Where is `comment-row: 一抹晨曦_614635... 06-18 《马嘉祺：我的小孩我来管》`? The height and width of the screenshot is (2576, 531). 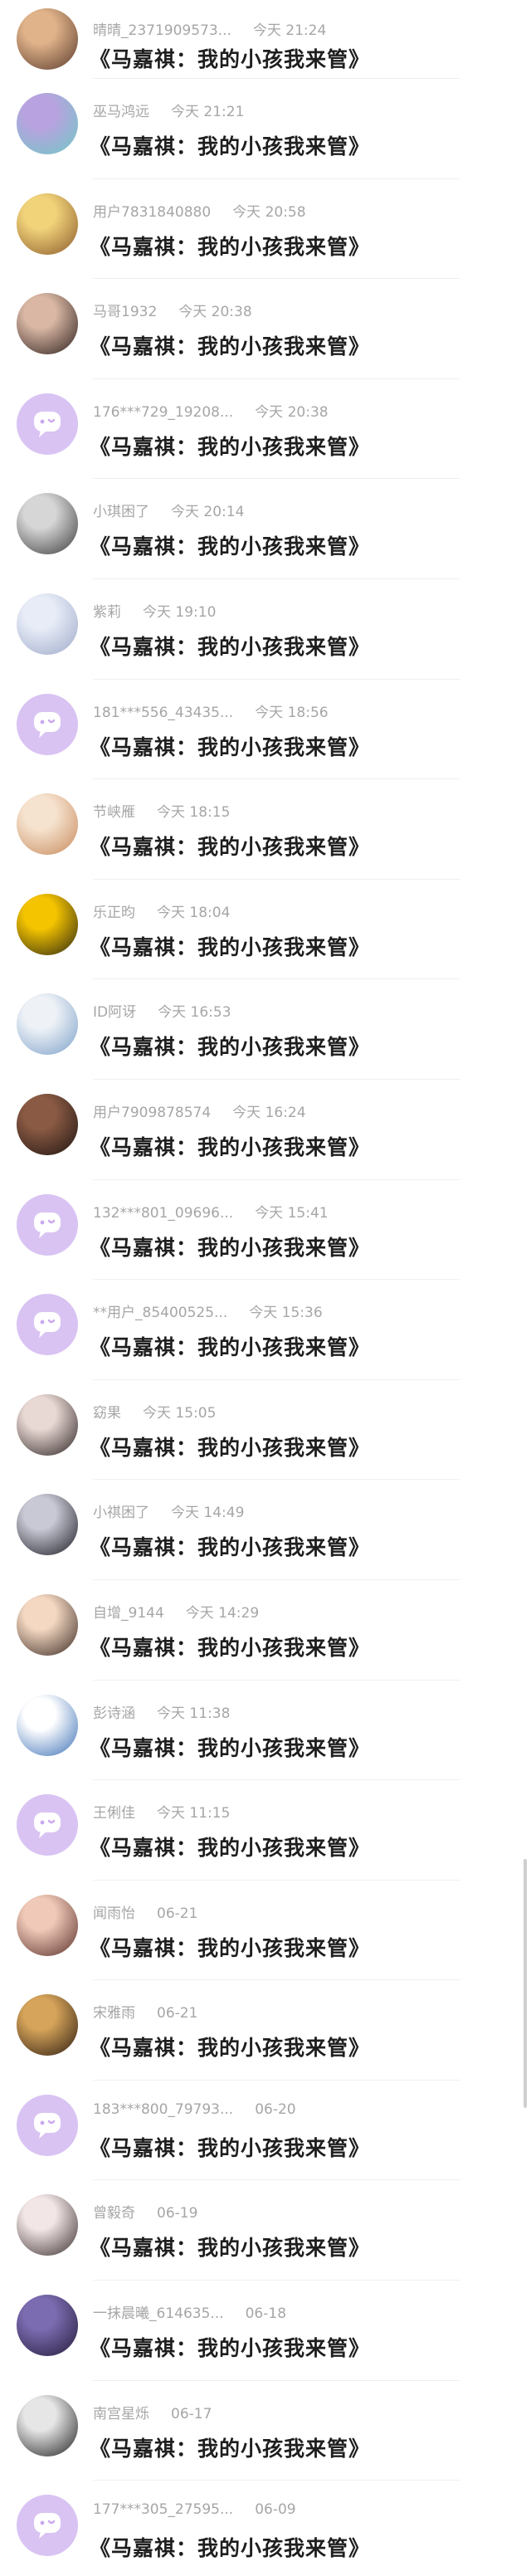 comment-row: 一抹晨曦_614635... 06-18 《马嘉祺：我的小孩我来管》 is located at coordinates (265, 2331).